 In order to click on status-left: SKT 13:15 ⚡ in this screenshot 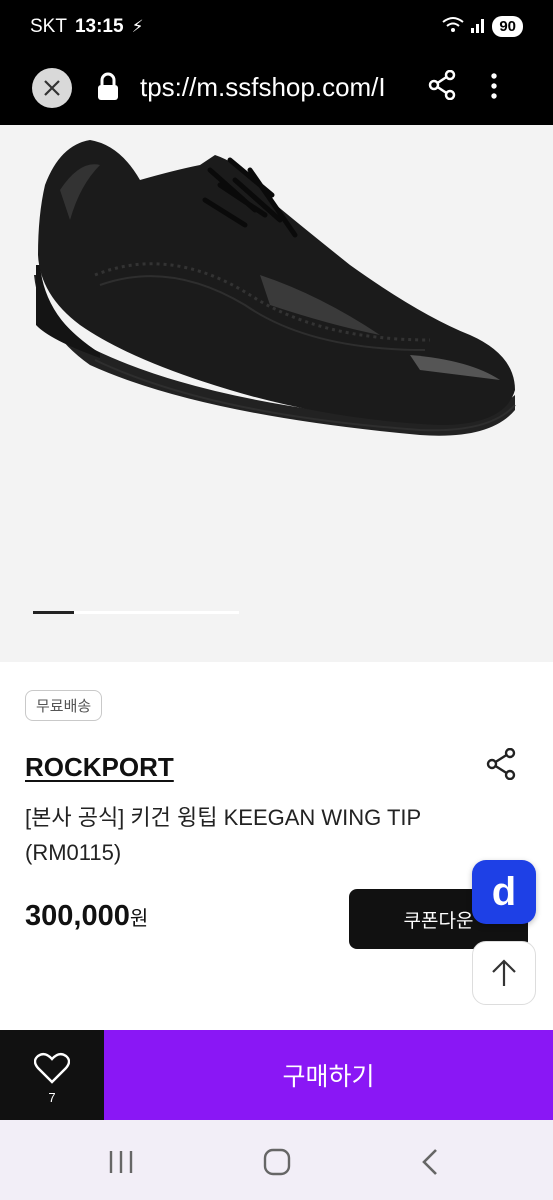, I will do `click(87, 27)`.